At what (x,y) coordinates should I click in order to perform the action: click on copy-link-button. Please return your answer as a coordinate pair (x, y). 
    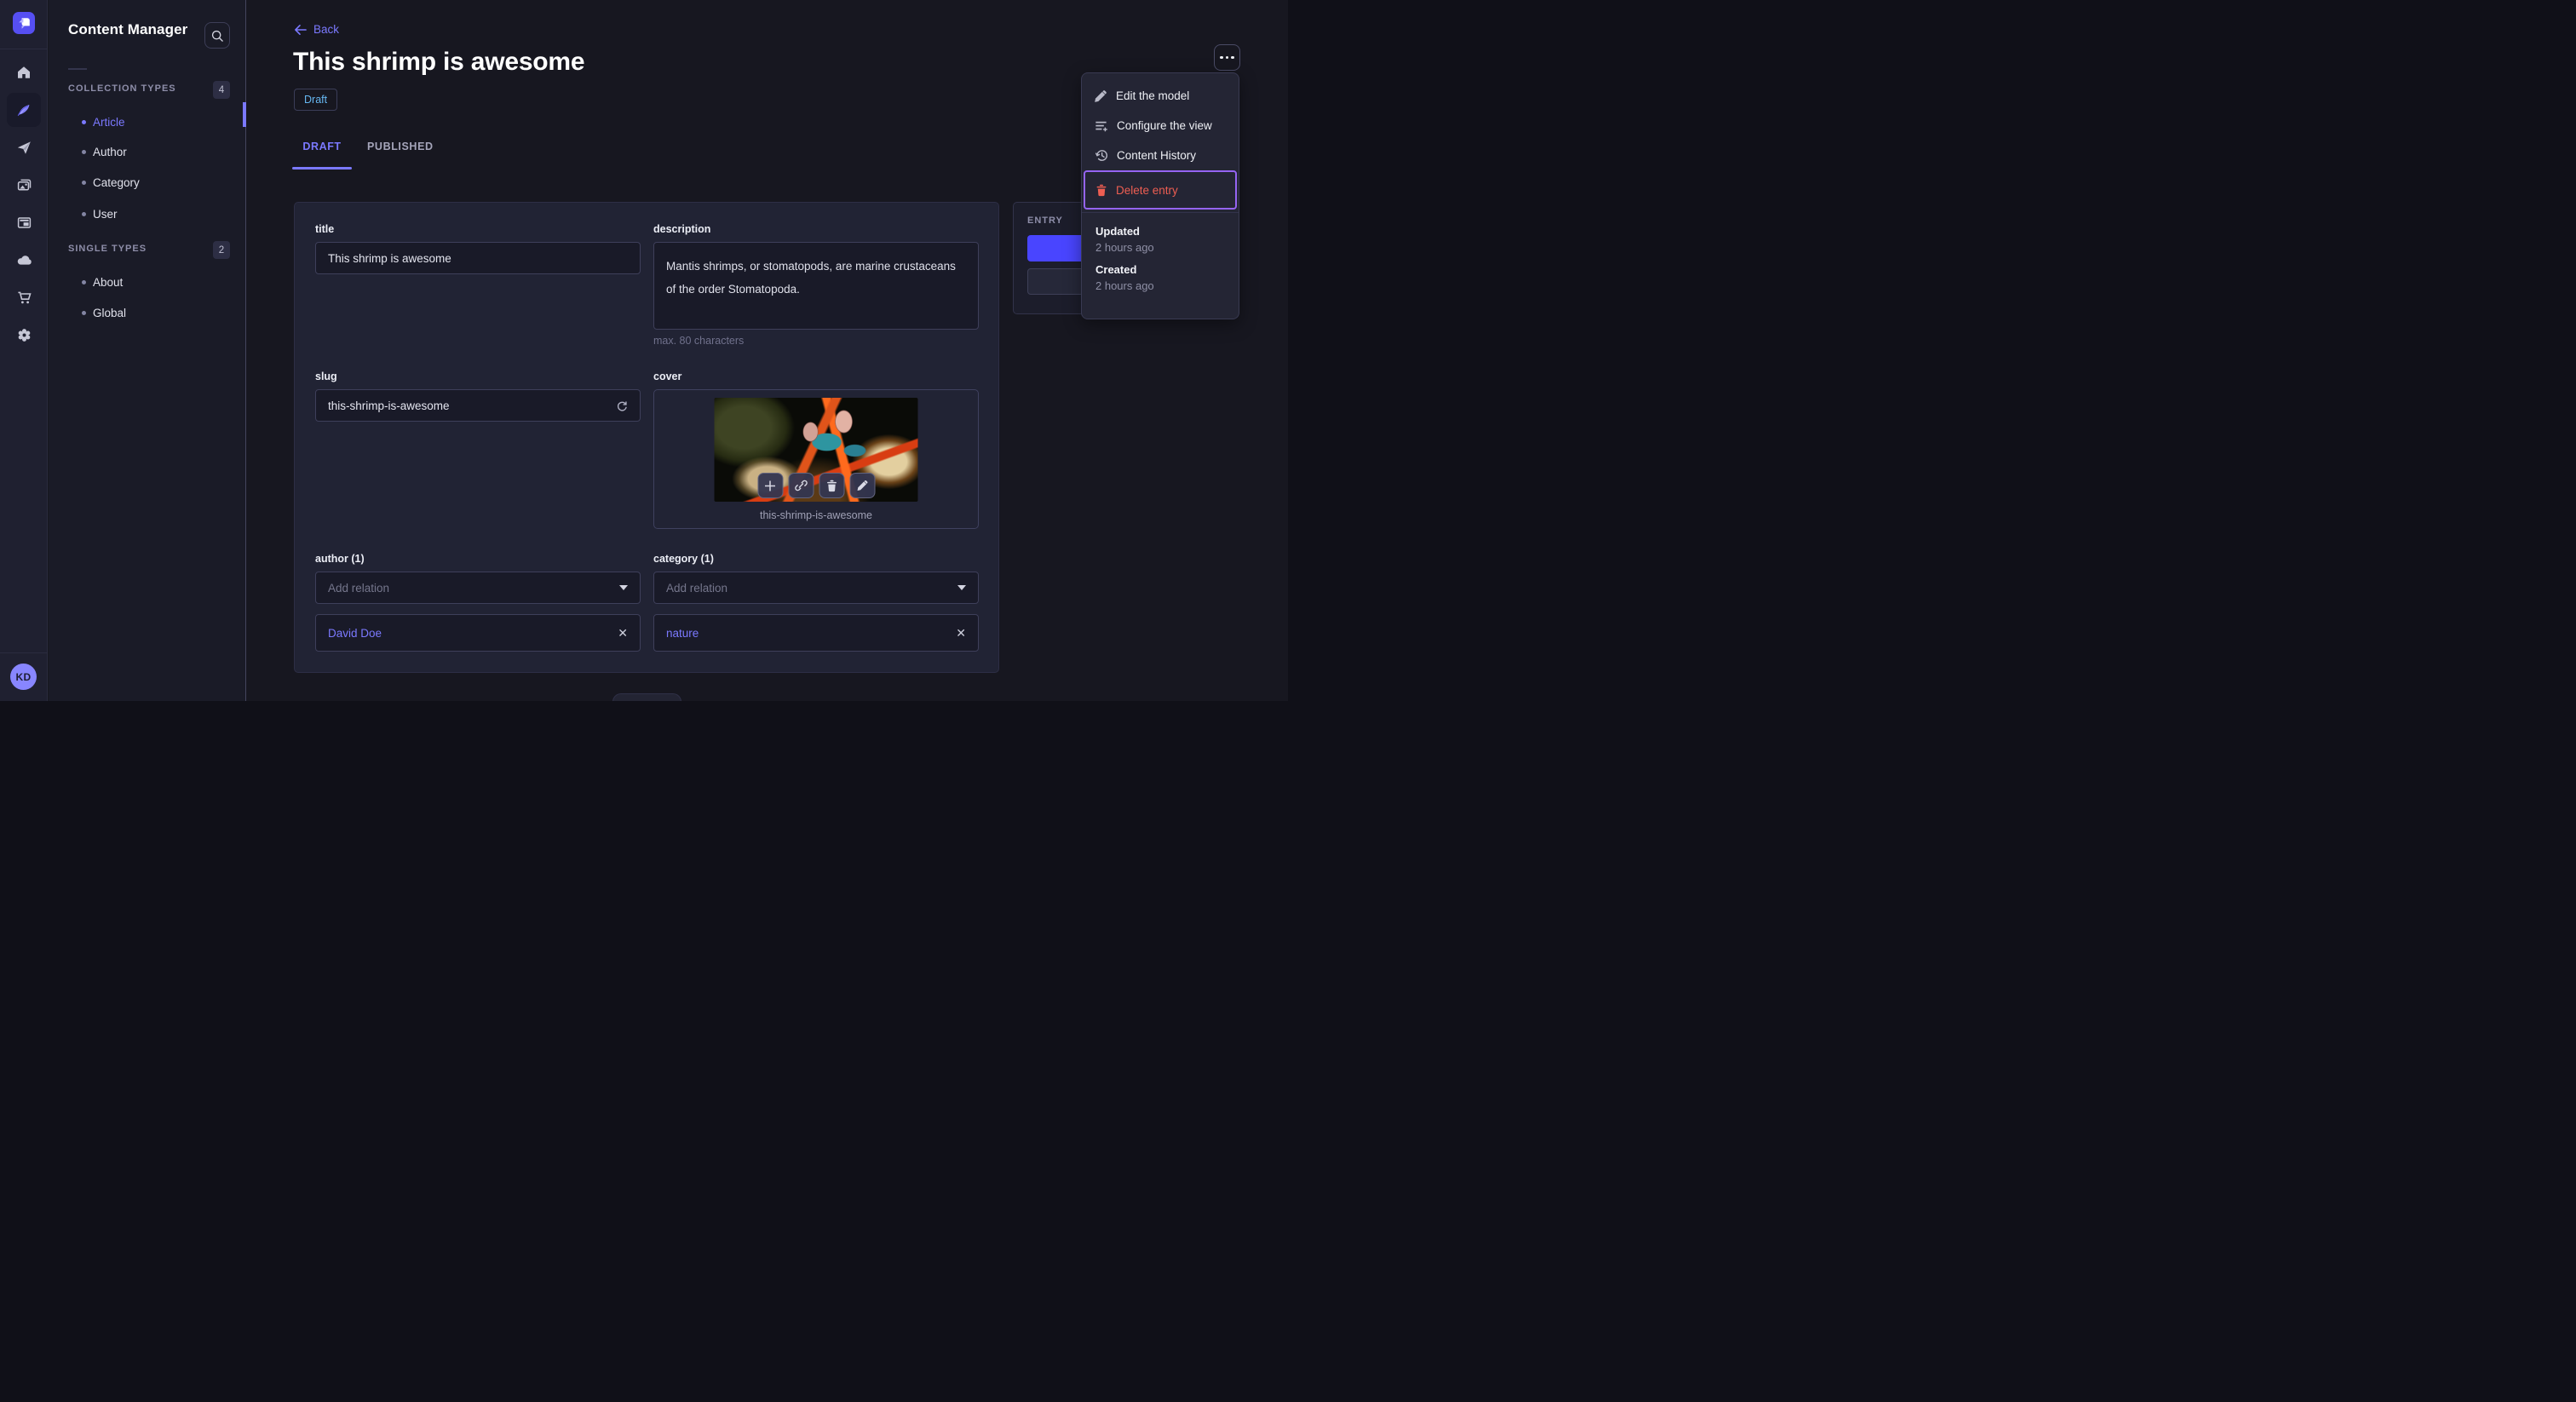
    Looking at the image, I should click on (801, 486).